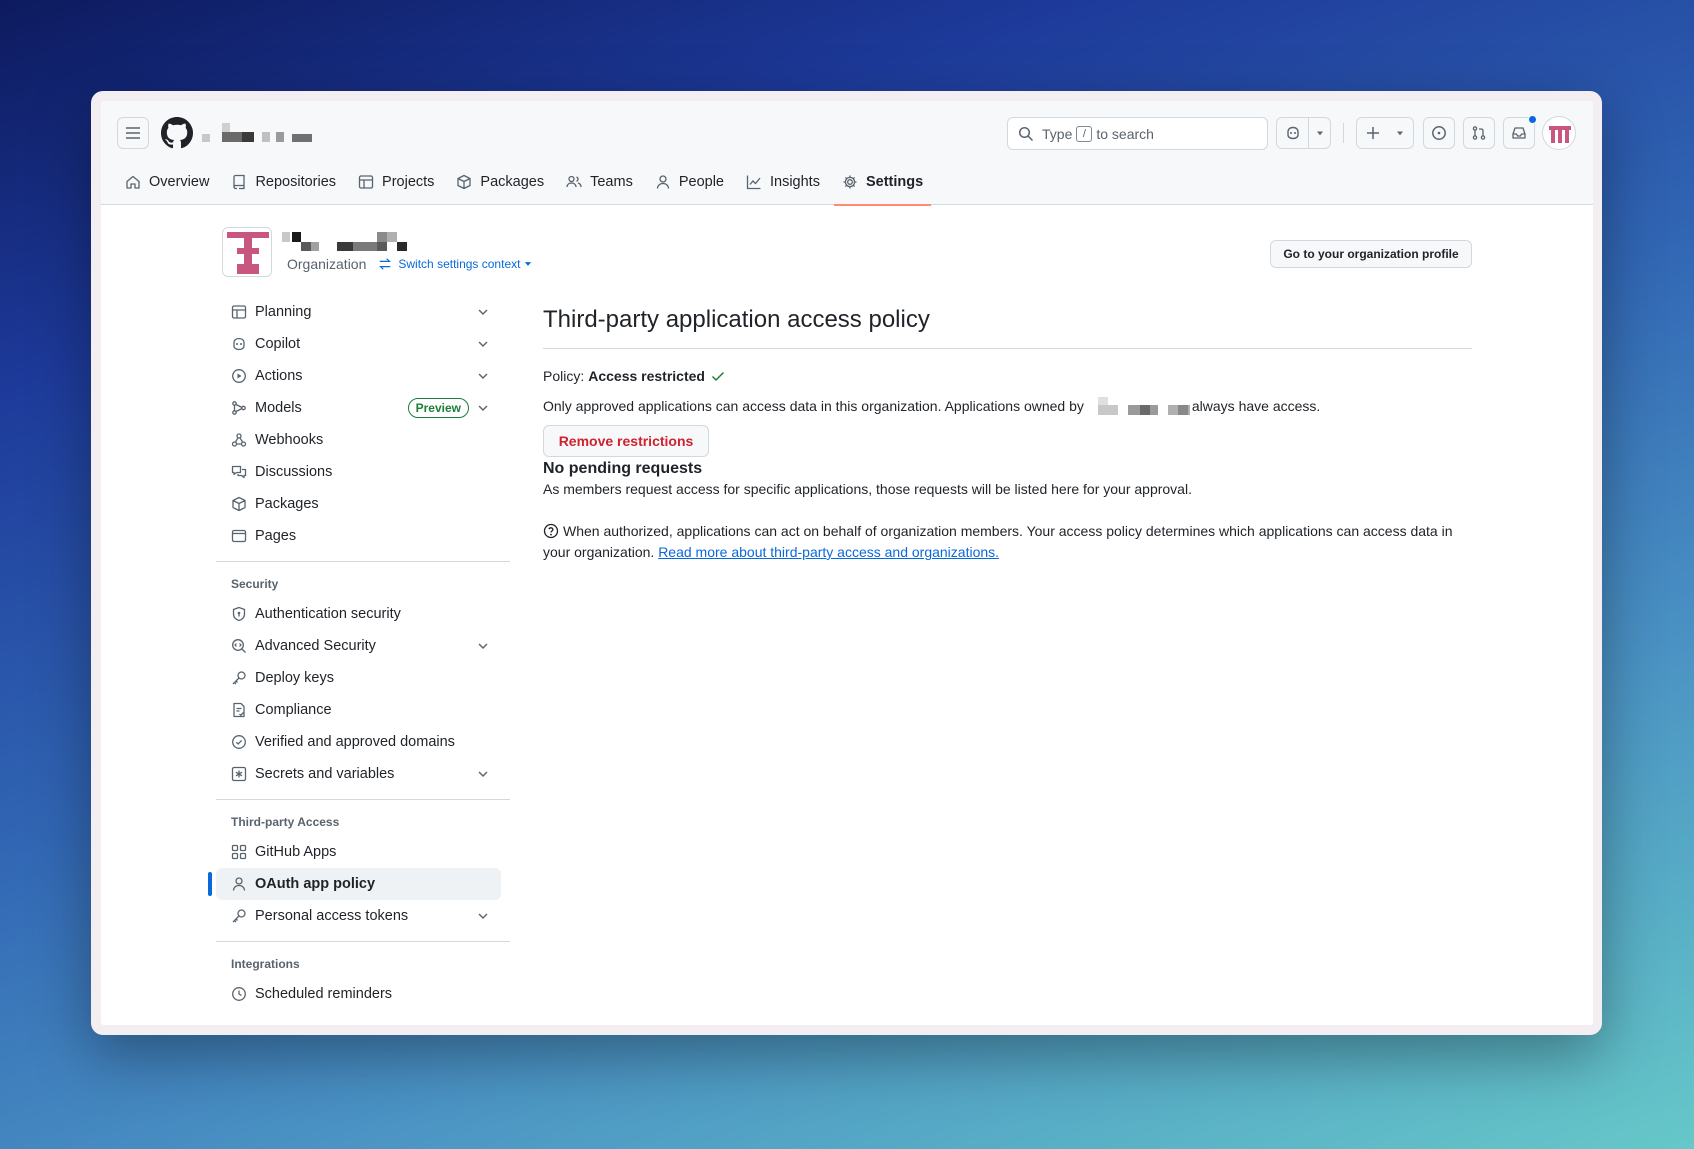 The width and height of the screenshot is (1694, 1149). Describe the element at coordinates (512, 182) in the screenshot. I see `tab-label: Packages` at that location.